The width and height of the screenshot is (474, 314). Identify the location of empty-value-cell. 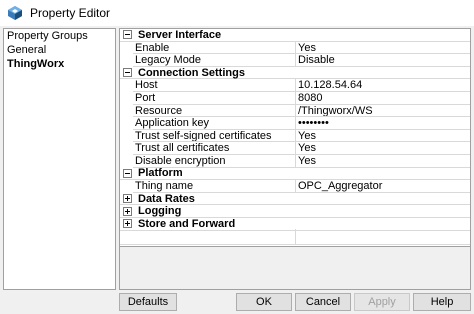
(382, 237).